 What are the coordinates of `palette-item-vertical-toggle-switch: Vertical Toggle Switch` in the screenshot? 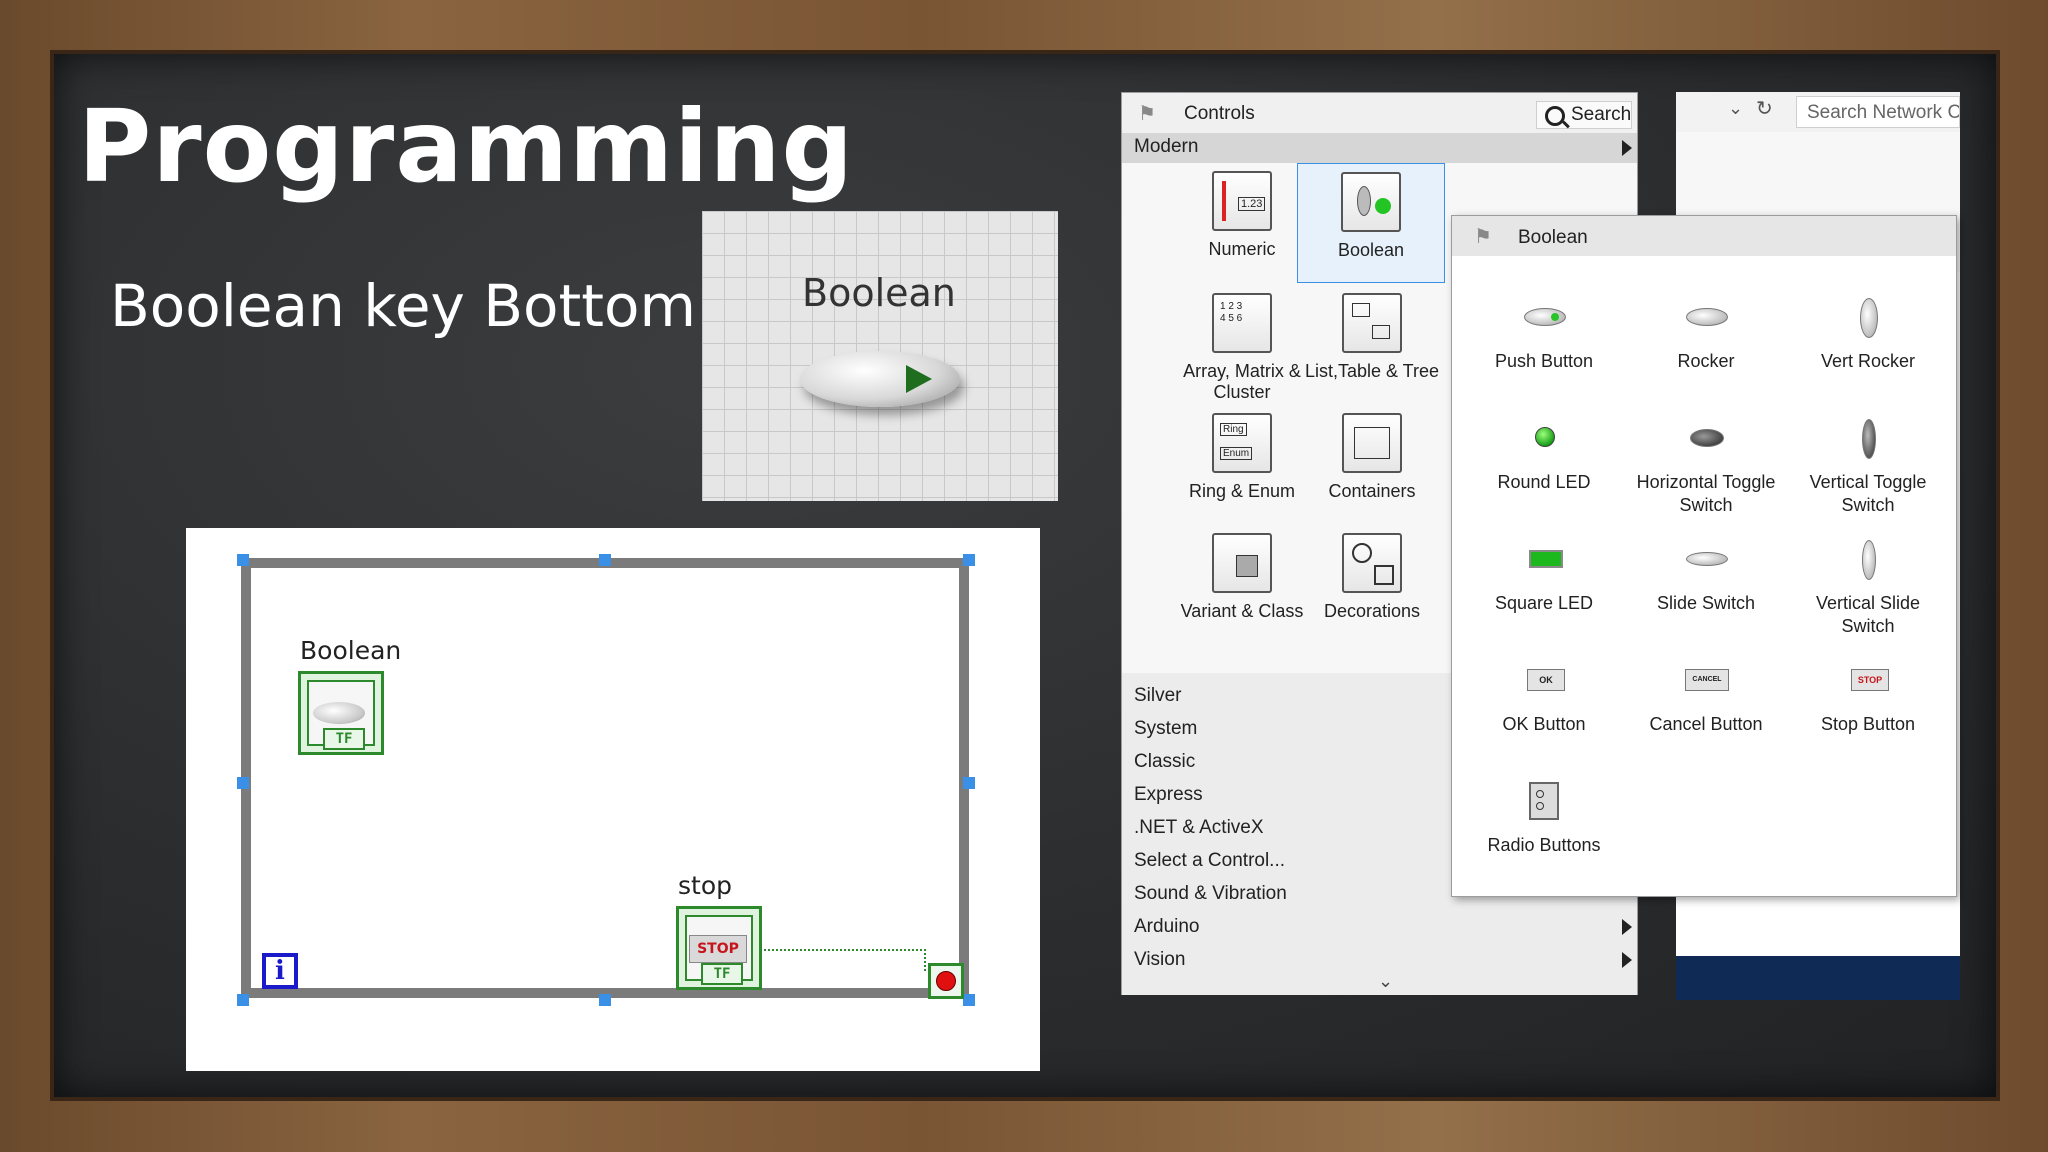 It's located at (1868, 468).